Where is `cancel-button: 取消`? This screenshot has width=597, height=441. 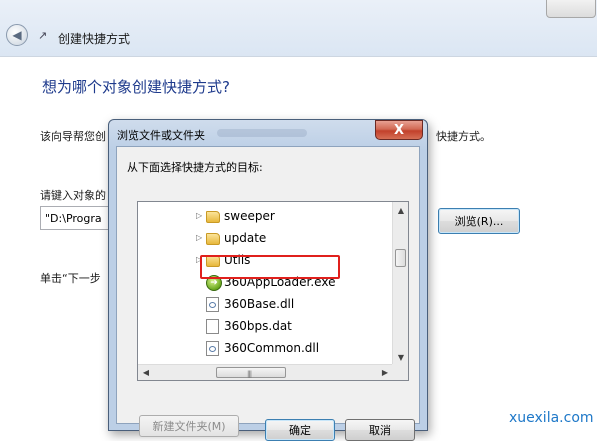 cancel-button: 取消 is located at coordinates (380, 430).